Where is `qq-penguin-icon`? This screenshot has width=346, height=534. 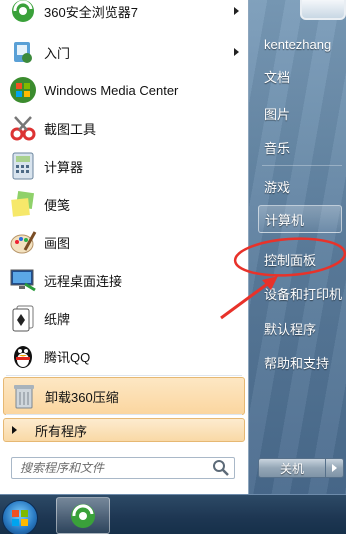
qq-penguin-icon is located at coordinates (23, 356).